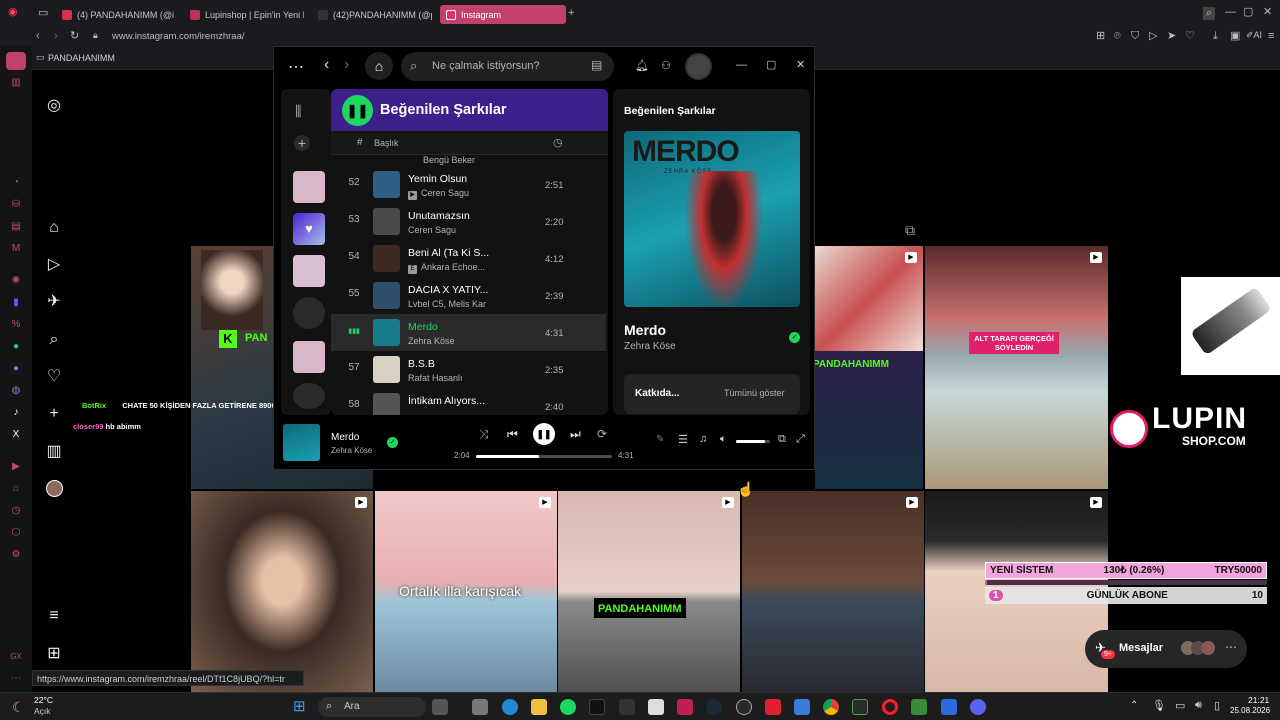  What do you see at coordinates (510, 707) in the screenshot?
I see `taskbar-edge-icon` at bounding box center [510, 707].